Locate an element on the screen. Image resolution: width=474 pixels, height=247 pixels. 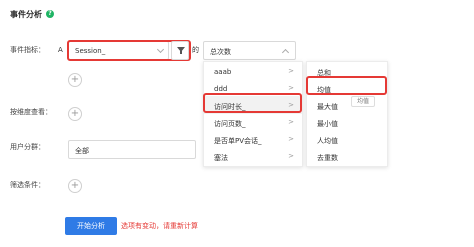
filter-icon-stem is located at coordinates (181, 52).